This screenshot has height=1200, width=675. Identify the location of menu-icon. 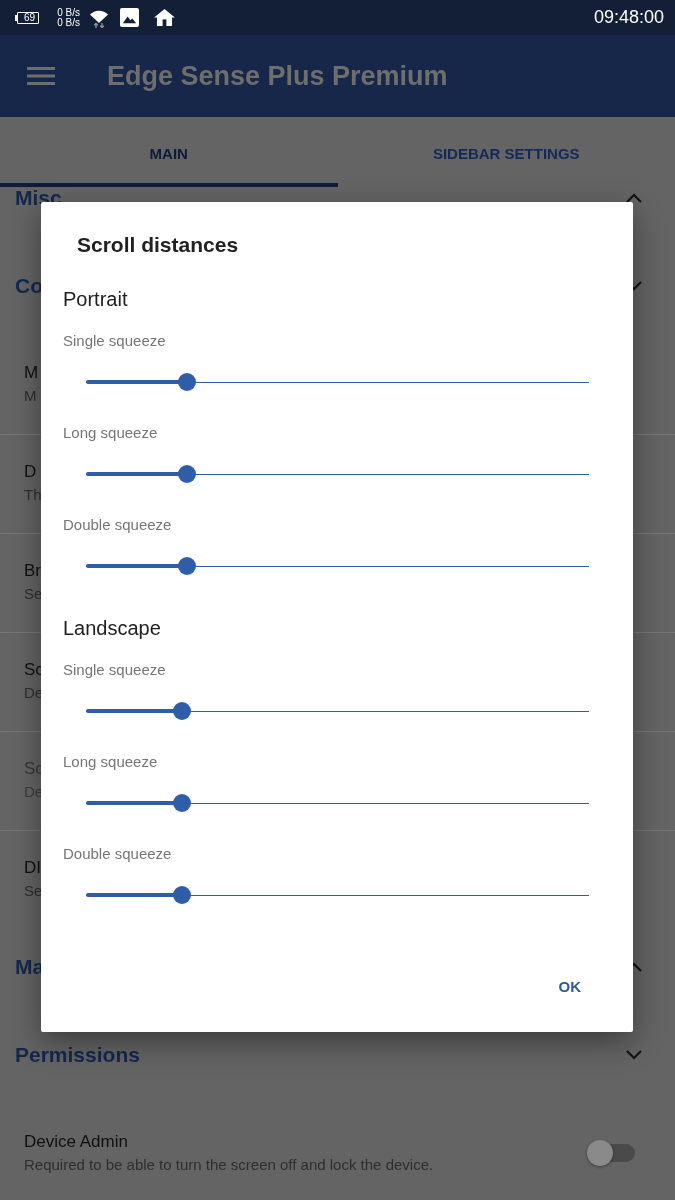
(41, 76).